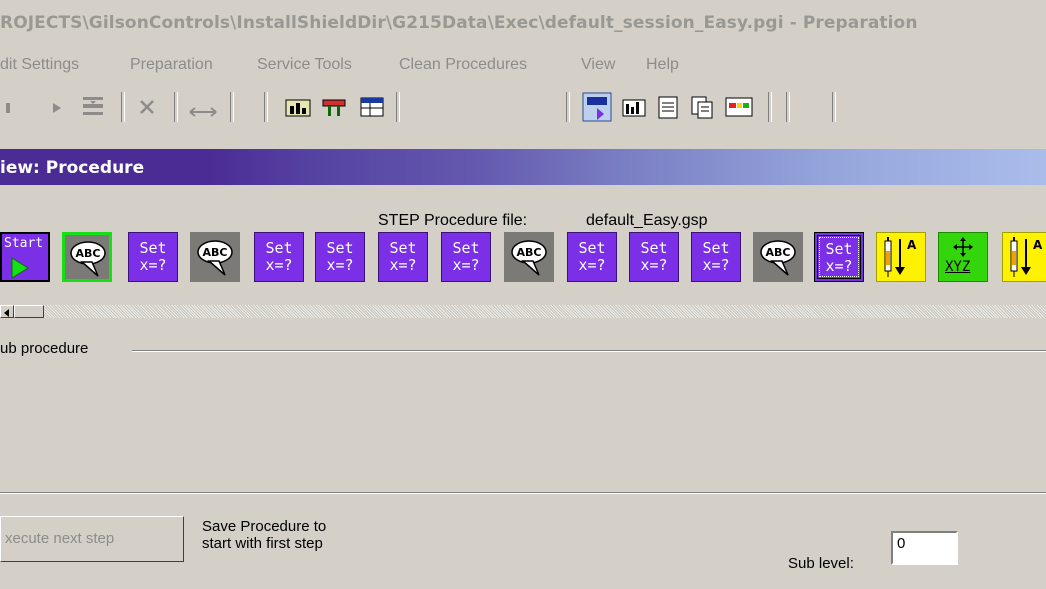 Image resolution: width=1046 pixels, height=589 pixels. What do you see at coordinates (662, 65) in the screenshot?
I see `menu-help: Help` at bounding box center [662, 65].